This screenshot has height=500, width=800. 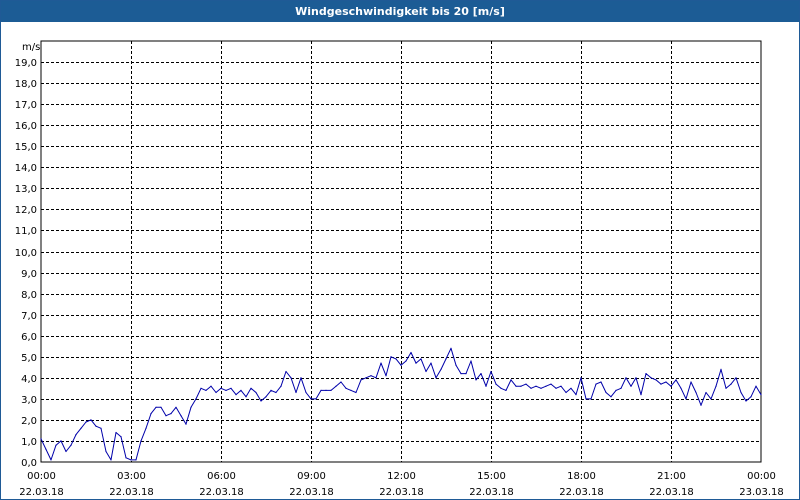 What do you see at coordinates (671, 476) in the screenshot?
I see `x-tick-time: 21:00` at bounding box center [671, 476].